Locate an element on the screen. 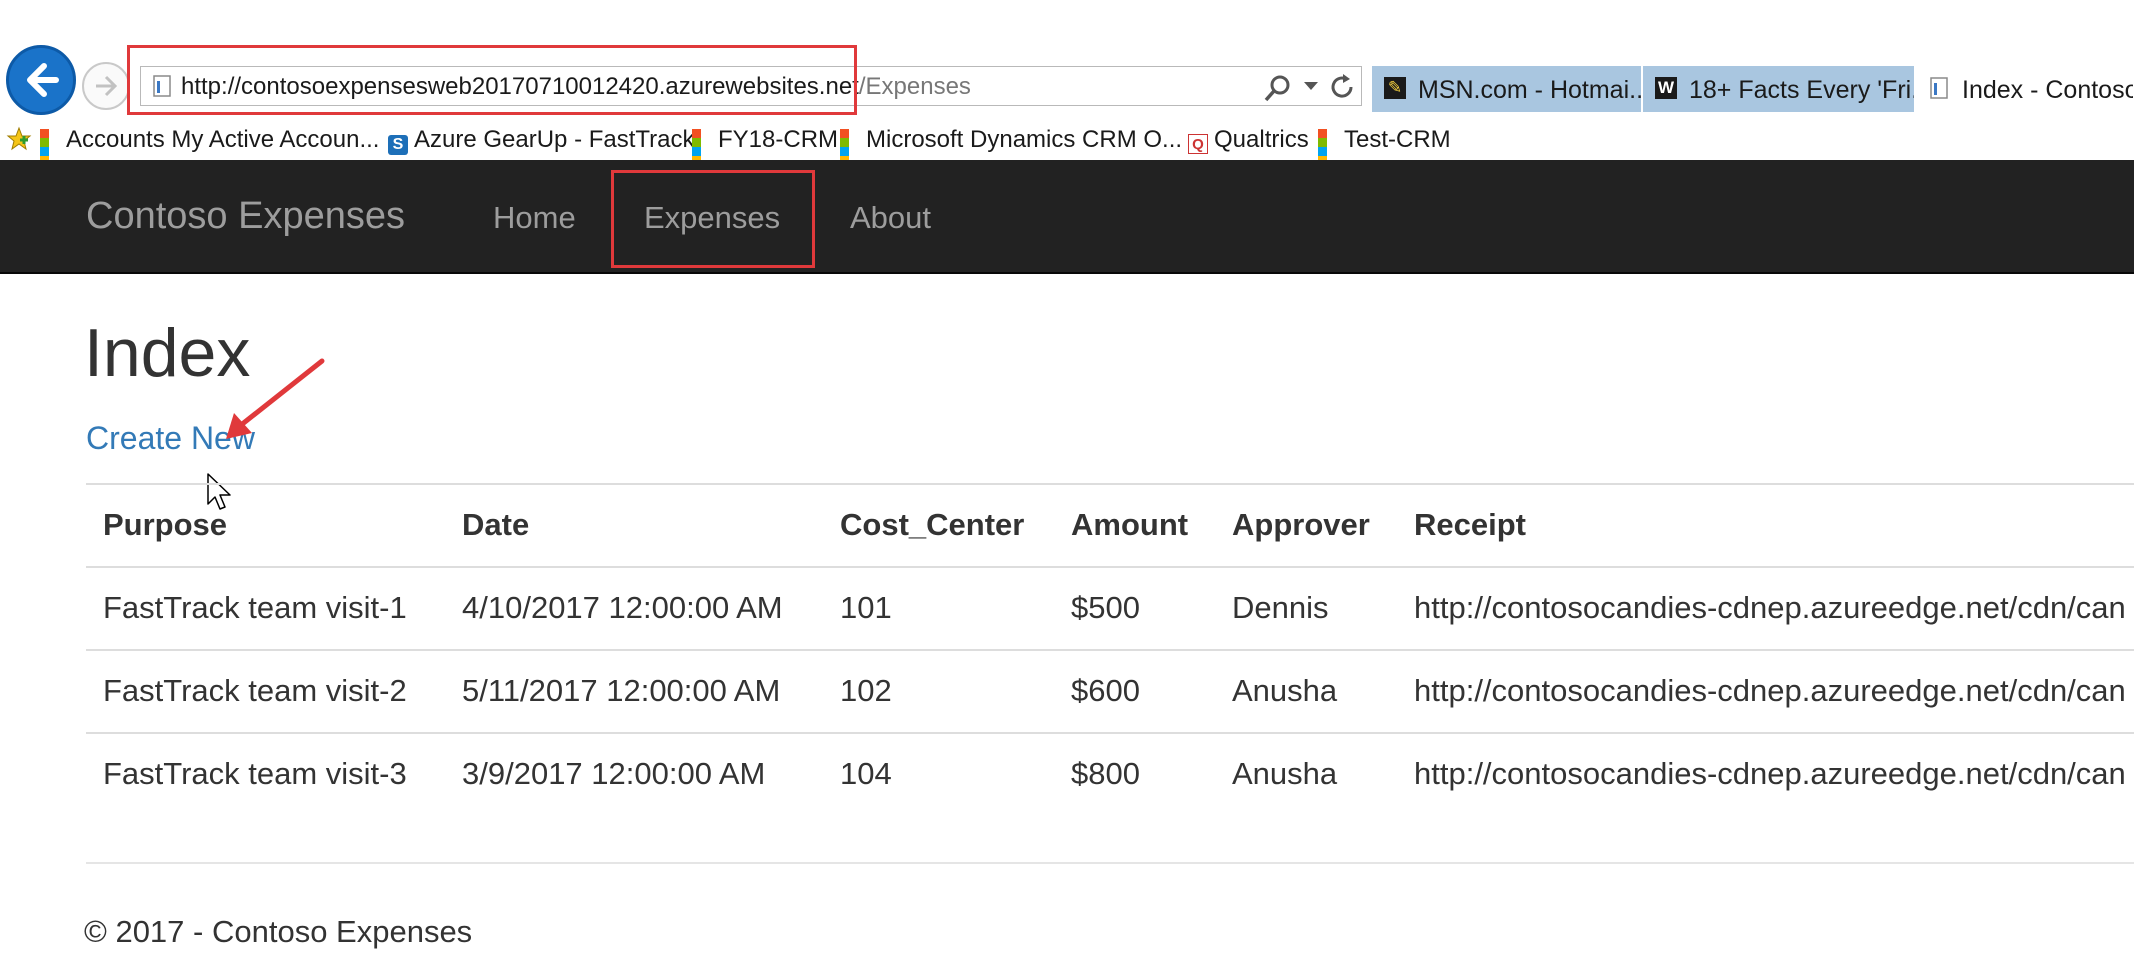  nav-about: About is located at coordinates (890, 218).